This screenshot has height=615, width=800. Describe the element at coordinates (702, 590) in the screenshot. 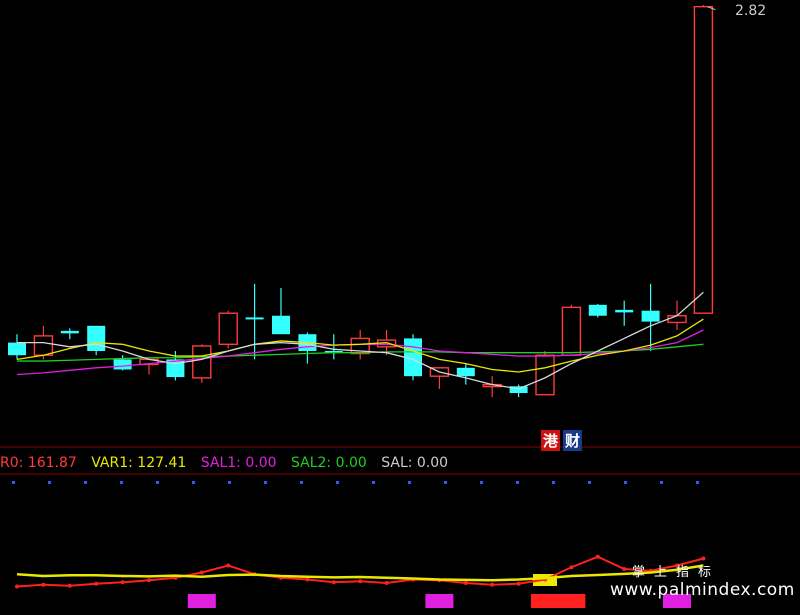

I see `watermark-url: www.palmindex.com` at that location.